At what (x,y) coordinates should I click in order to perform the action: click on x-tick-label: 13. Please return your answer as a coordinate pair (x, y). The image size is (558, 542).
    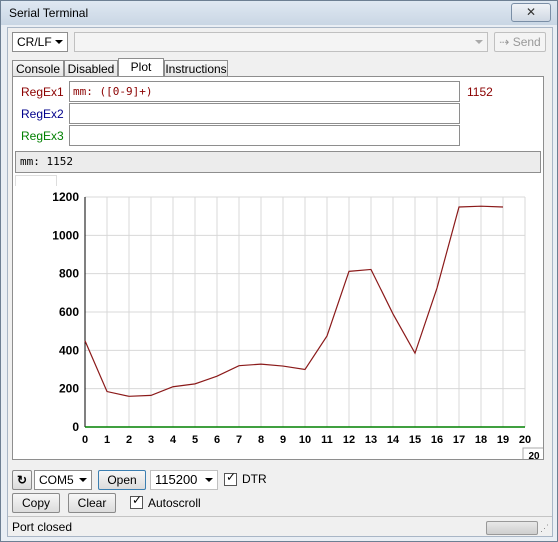
    Looking at the image, I should click on (371, 440).